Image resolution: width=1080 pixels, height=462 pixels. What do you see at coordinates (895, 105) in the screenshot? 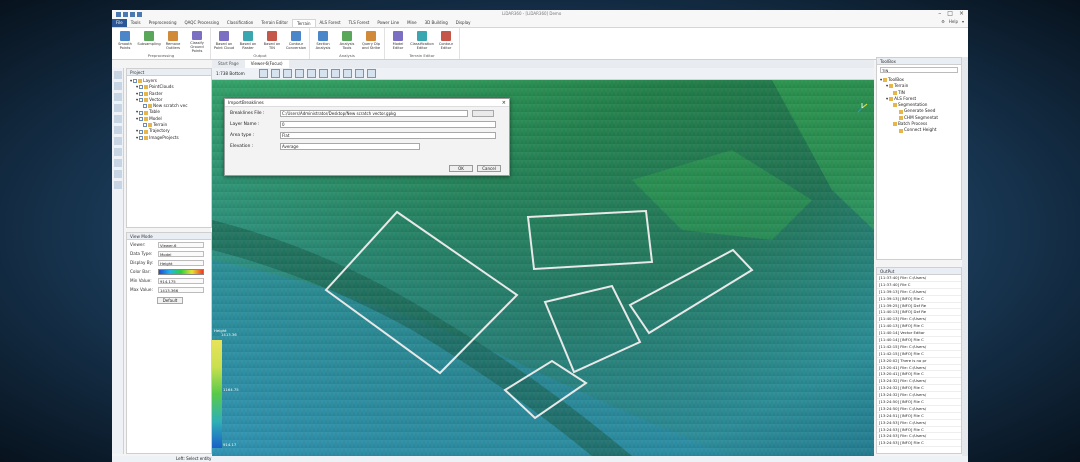
I see `folder-icon` at bounding box center [895, 105].